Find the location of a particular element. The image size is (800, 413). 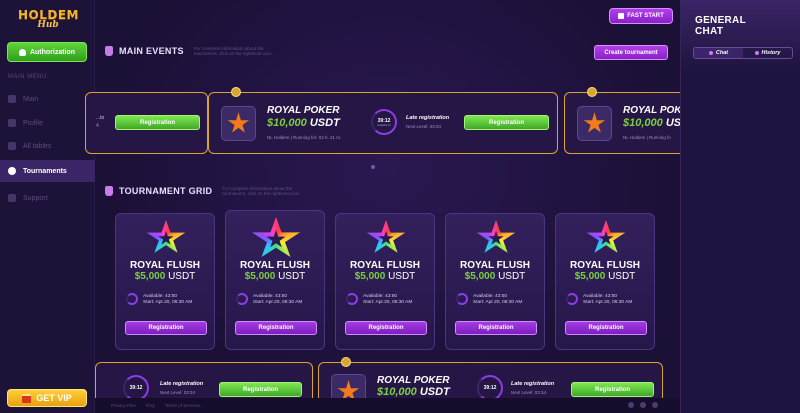

sidebar-item-profile: Profile is located at coordinates (47, 123).